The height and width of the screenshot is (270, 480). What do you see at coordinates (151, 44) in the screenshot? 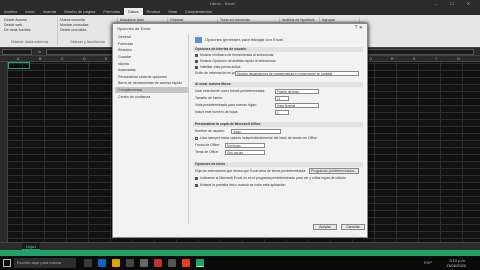
I see `options-nav-item: Fórmulas` at bounding box center [151, 44].